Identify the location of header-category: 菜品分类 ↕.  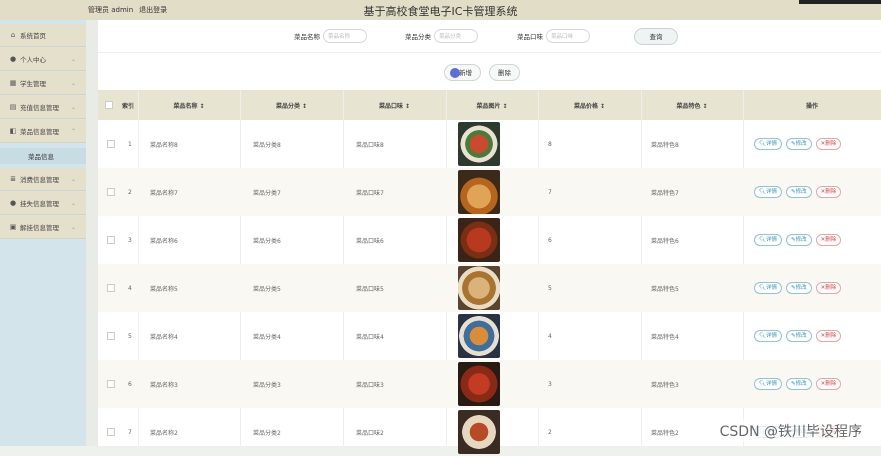
(291, 105).